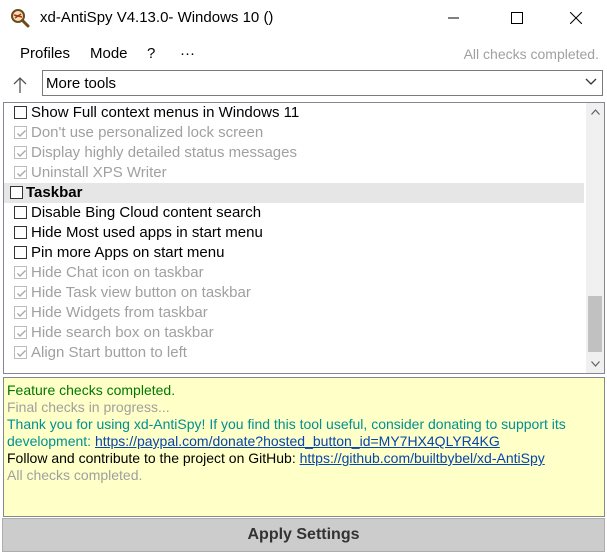  Describe the element at coordinates (109, 352) in the screenshot. I see `feature-label: Align Start button to left` at that location.